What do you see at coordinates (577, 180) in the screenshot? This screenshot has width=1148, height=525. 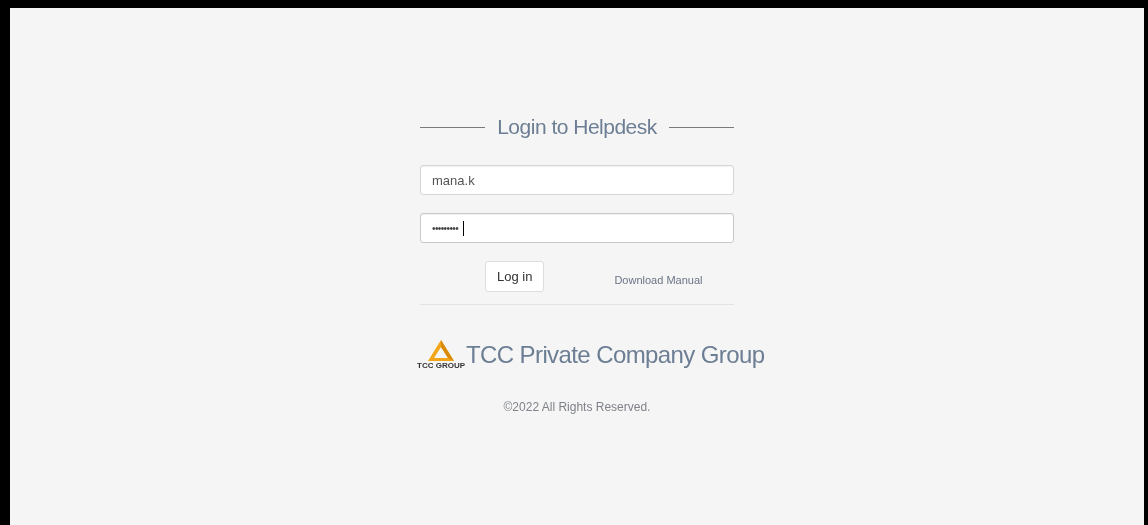 I see `username-field: mana.k` at bounding box center [577, 180].